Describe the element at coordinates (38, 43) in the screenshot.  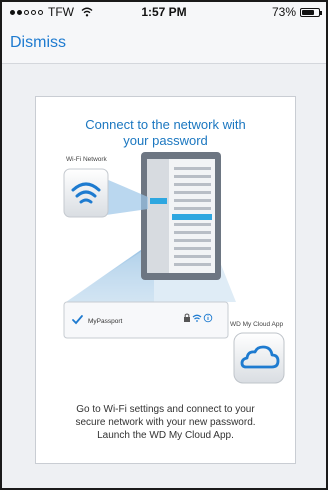
I see `dismiss-button: Dismiss` at that location.